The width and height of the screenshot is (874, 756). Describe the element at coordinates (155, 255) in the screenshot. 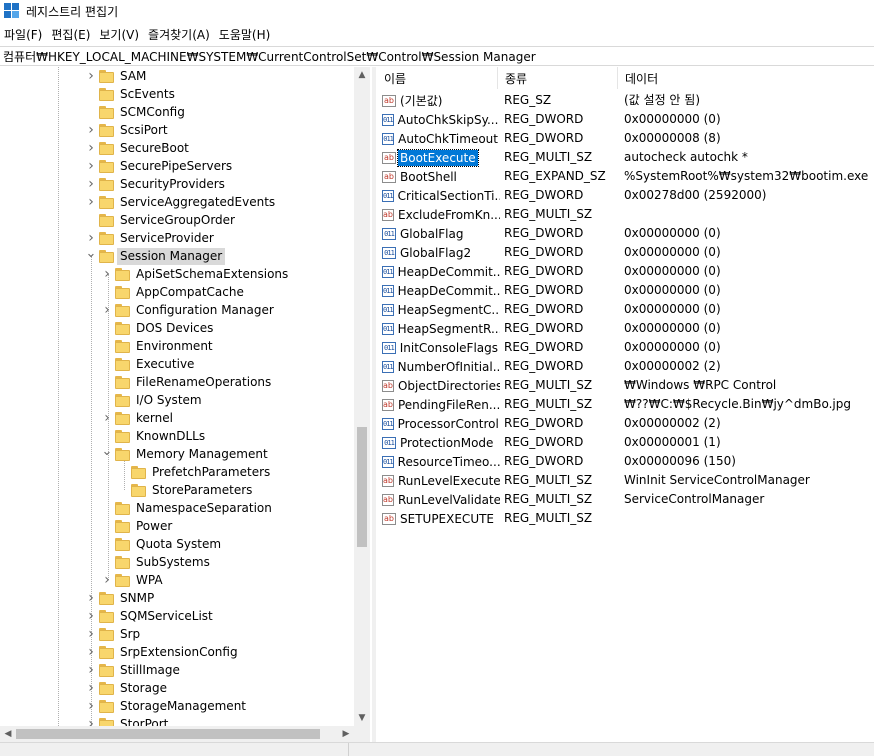

I see `tree-node: ⌄ Session Manager` at that location.